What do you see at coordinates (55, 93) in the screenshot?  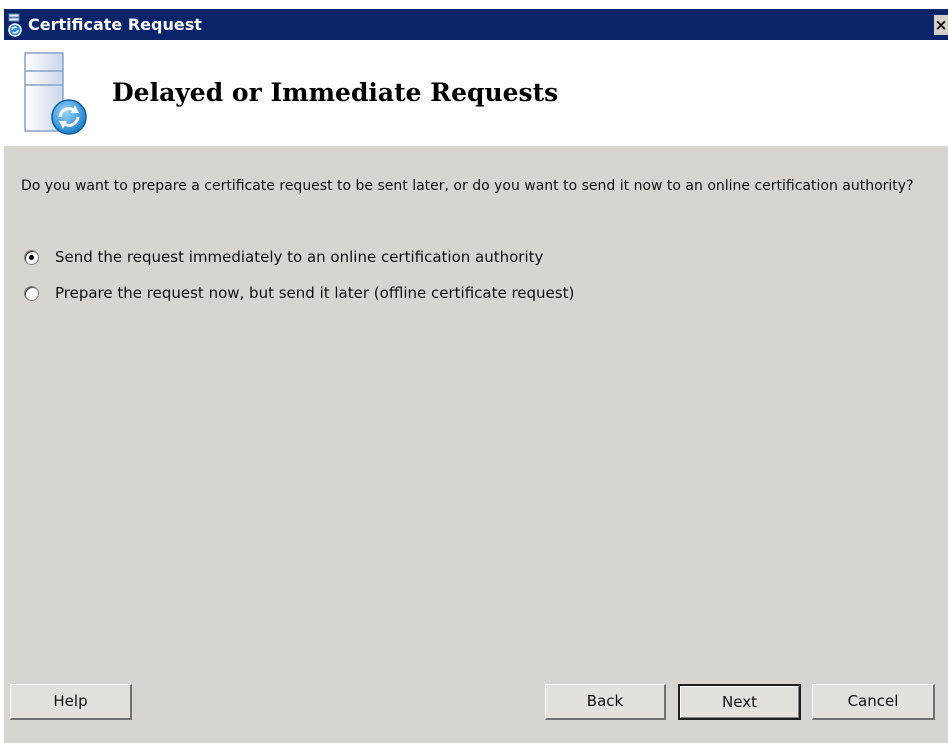 I see `server-sync-icon` at bounding box center [55, 93].